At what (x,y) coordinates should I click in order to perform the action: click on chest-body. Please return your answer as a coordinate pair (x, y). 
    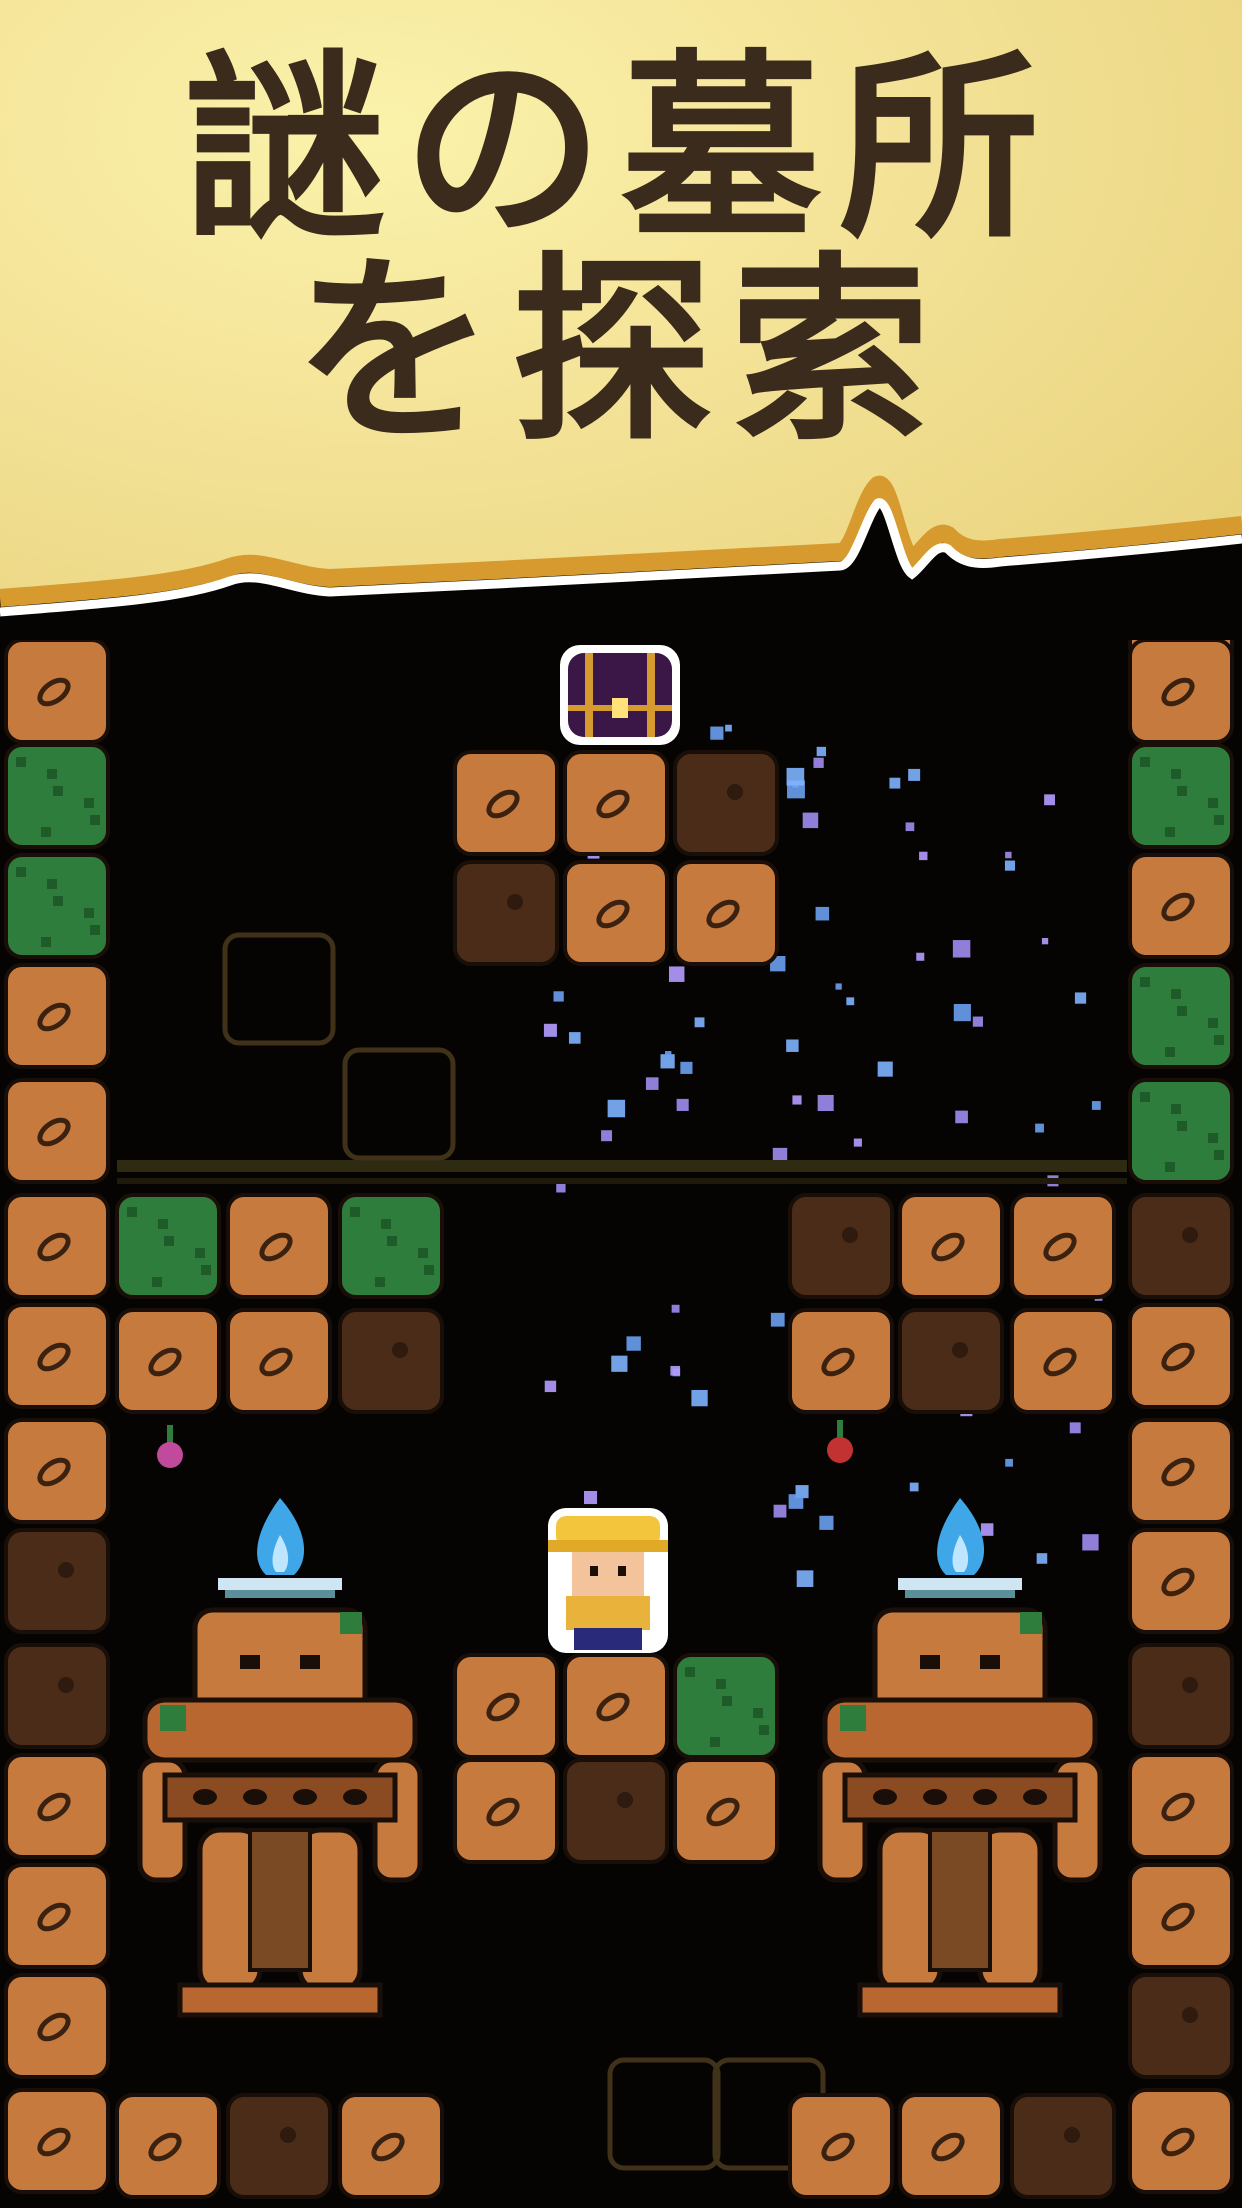
    Looking at the image, I should click on (620, 695).